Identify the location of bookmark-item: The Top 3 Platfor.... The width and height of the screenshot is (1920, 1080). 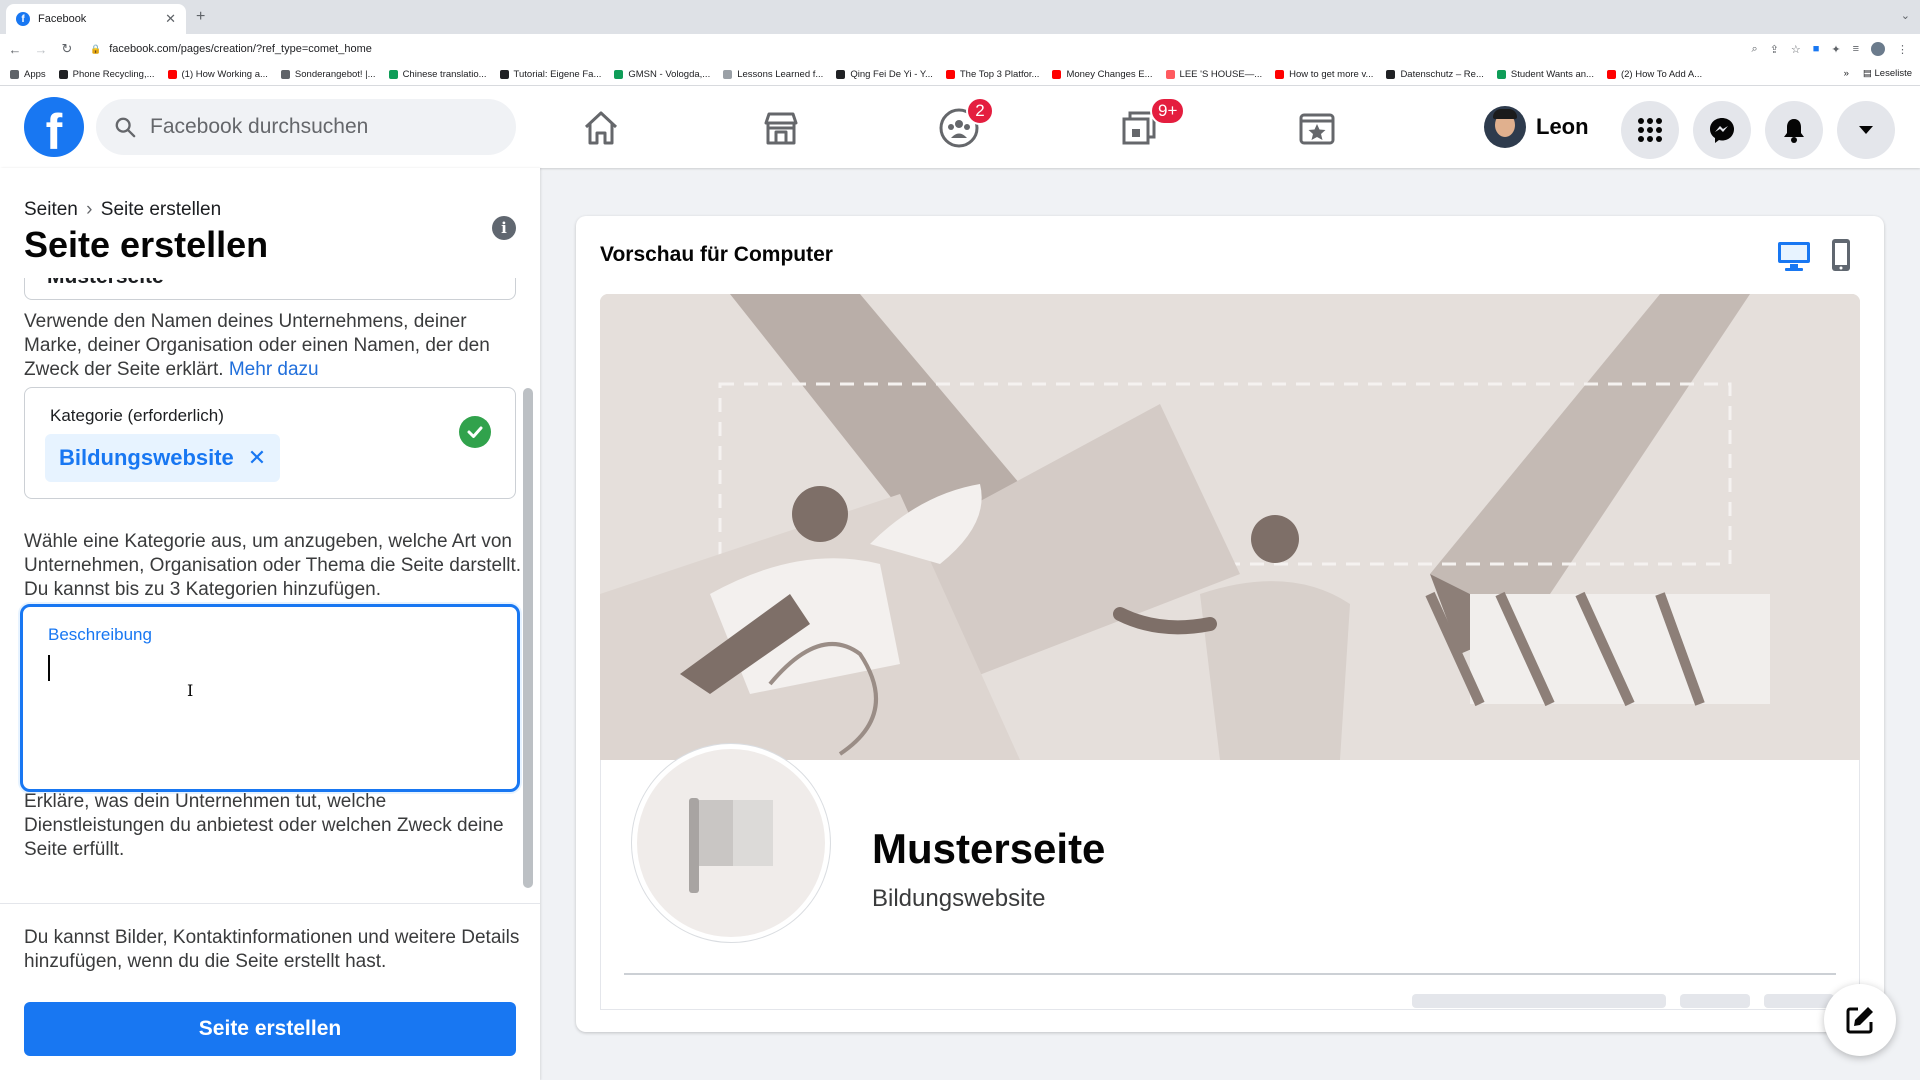
(992, 74).